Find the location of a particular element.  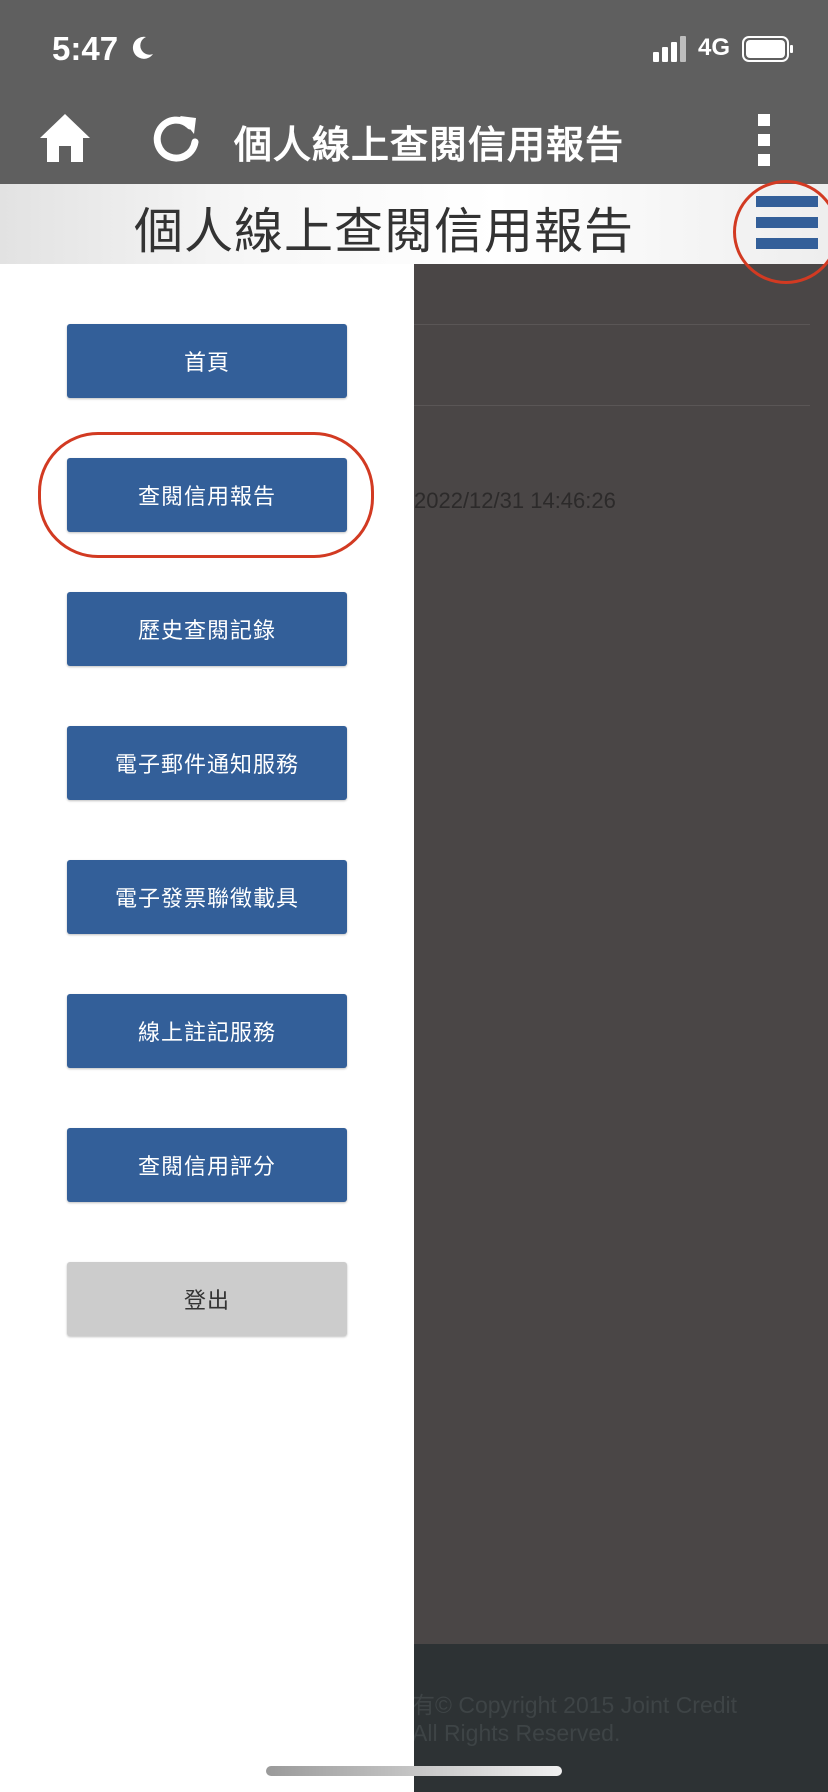

banner-title: 個人線上查閱信用報告 is located at coordinates (384, 231).